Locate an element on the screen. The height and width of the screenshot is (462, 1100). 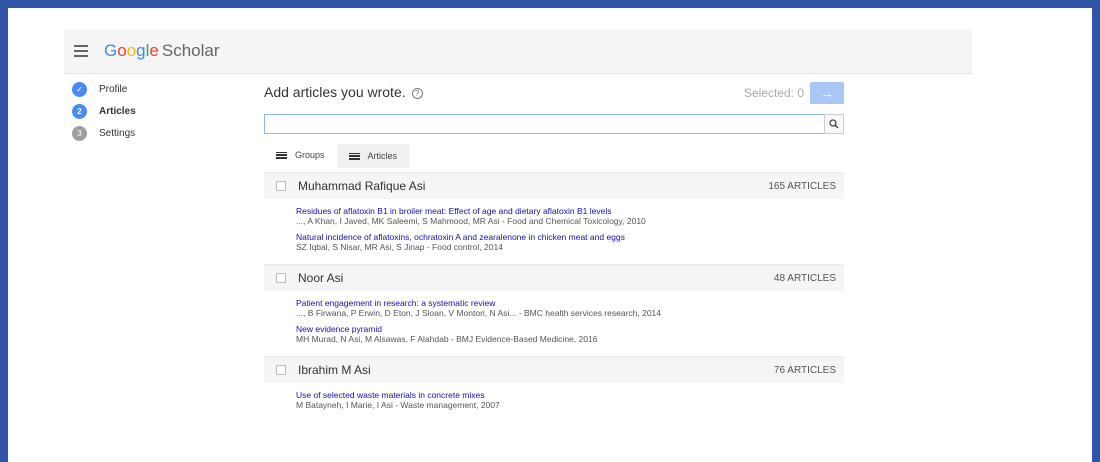
step-label: Profile is located at coordinates (113, 89).